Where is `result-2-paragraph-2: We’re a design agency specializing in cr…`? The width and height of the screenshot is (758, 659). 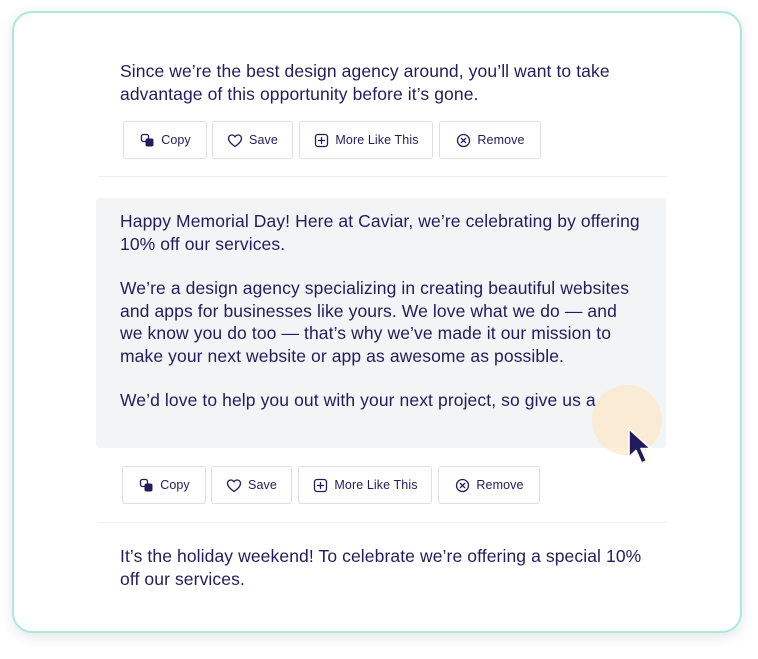
result-2-paragraph-2: We’re a design agency specializing in cr… is located at coordinates (375, 322).